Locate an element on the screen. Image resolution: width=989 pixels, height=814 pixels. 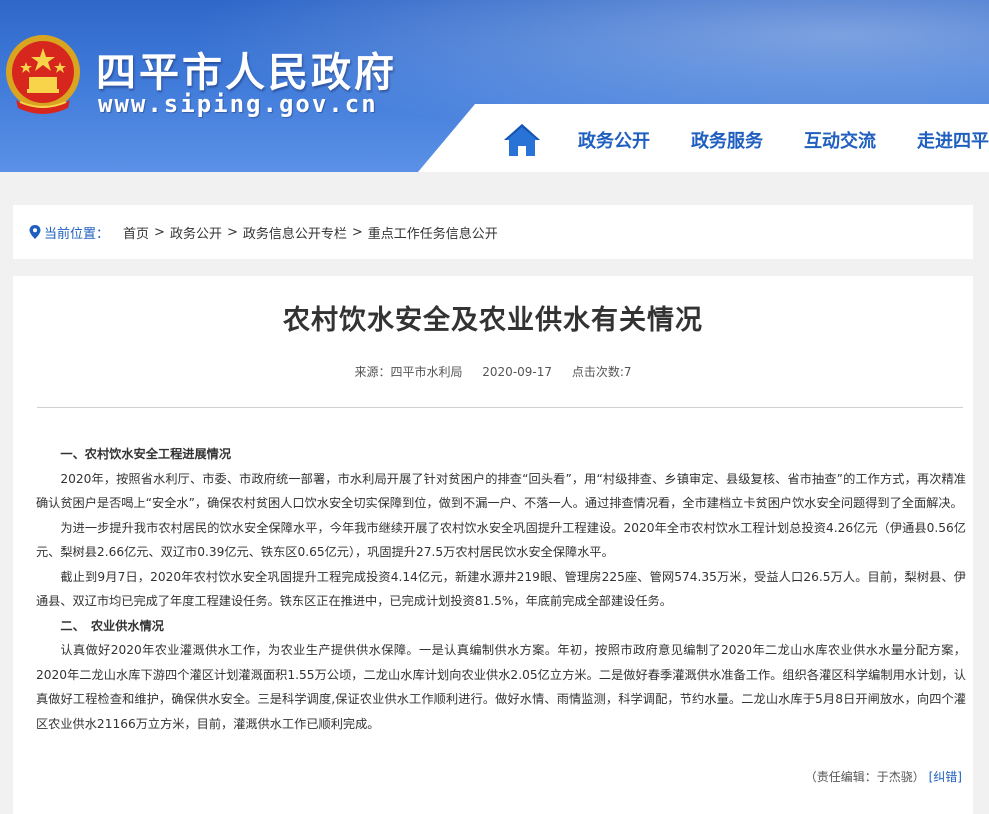
article-source: 来源：四平市水利局 is located at coordinates (408, 372).